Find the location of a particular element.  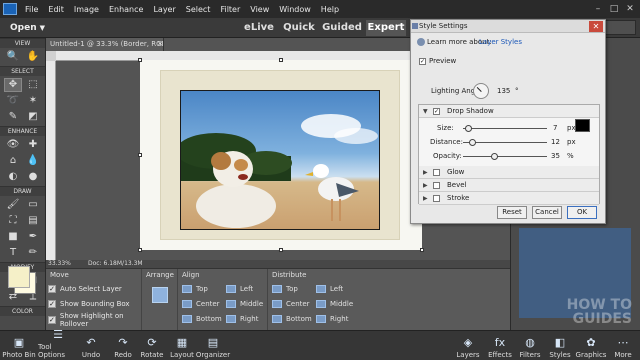

drop-shadow-checkbox: ✓ is located at coordinates (436, 111).